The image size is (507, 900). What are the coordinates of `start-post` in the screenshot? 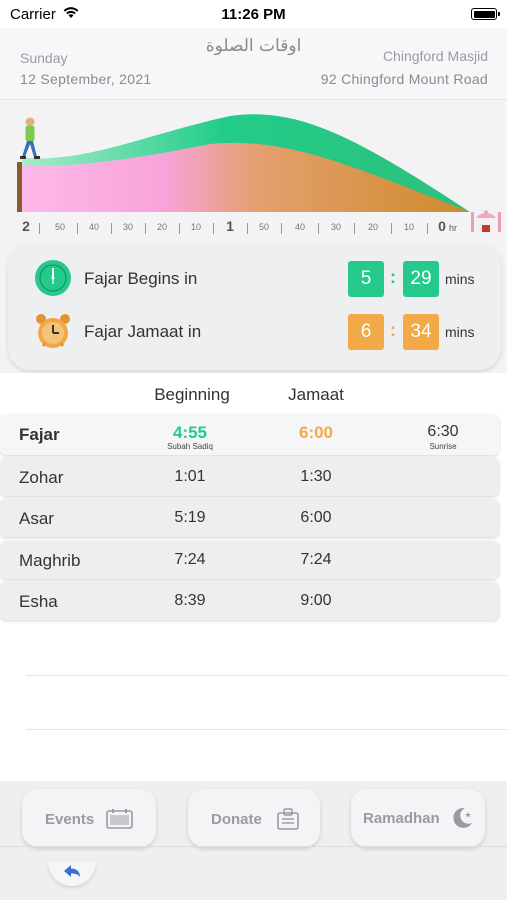 It's located at (19, 187).